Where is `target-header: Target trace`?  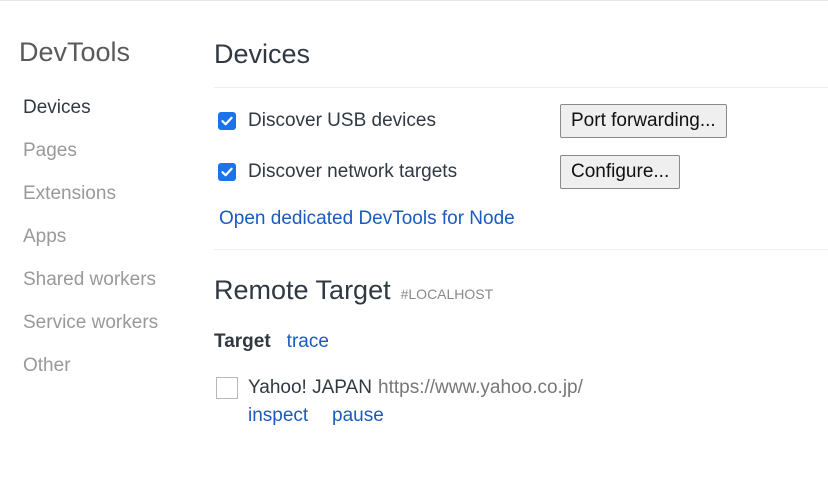 target-header: Target trace is located at coordinates (271, 342).